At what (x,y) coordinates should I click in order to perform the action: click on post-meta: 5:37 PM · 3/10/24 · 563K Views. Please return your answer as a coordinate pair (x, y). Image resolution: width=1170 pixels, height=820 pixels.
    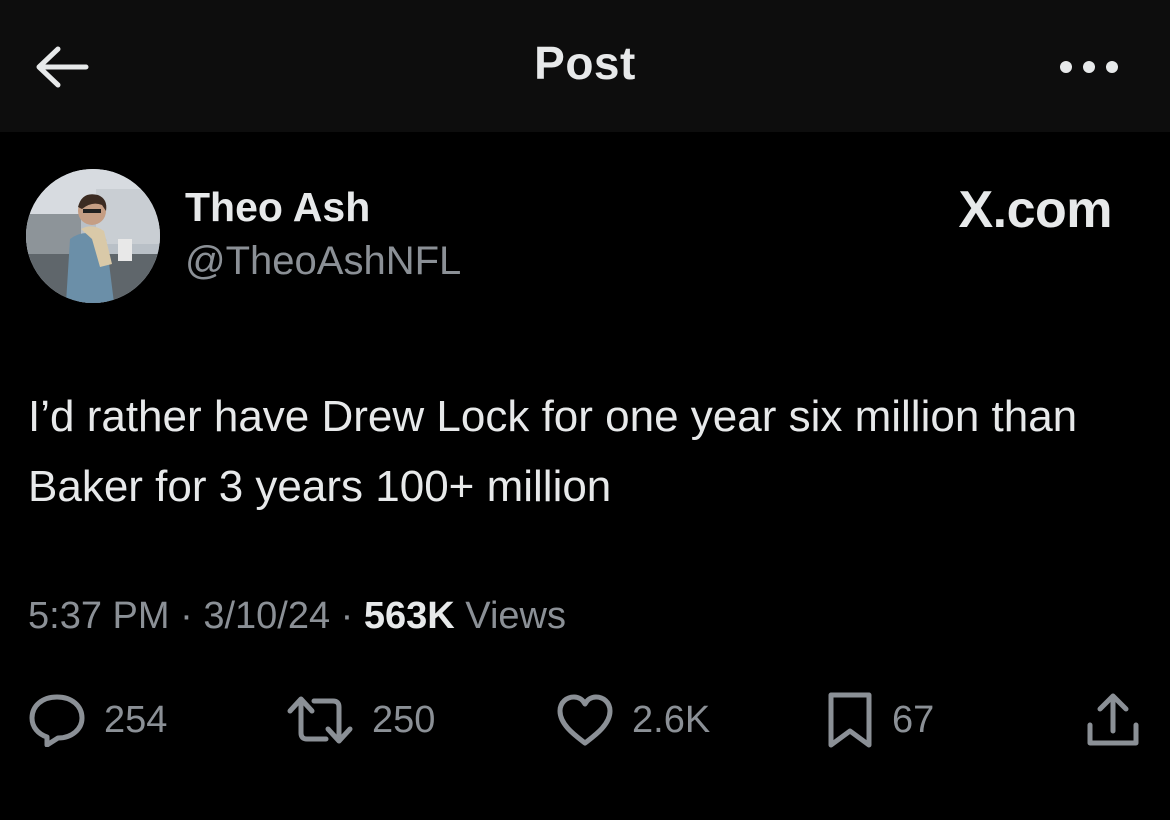
    Looking at the image, I should click on (297, 616).